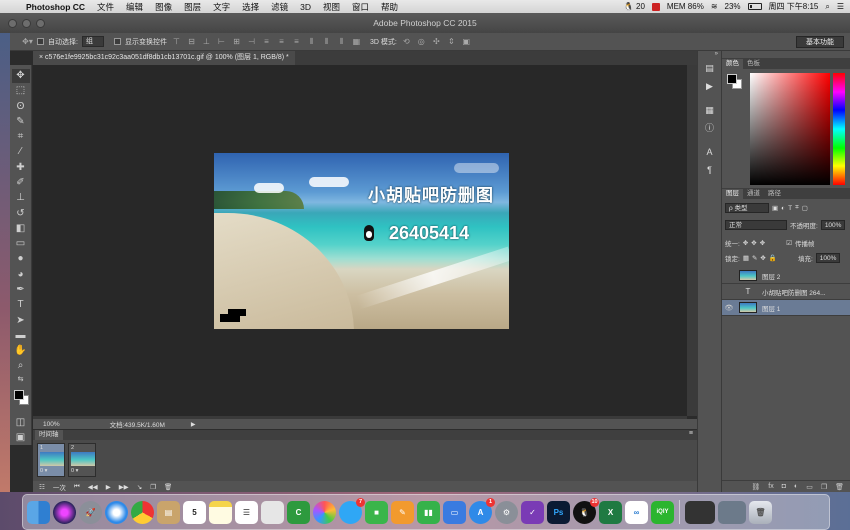  What do you see at coordinates (360, 7) in the screenshot?
I see `menu-window: 窗口` at bounding box center [360, 7].